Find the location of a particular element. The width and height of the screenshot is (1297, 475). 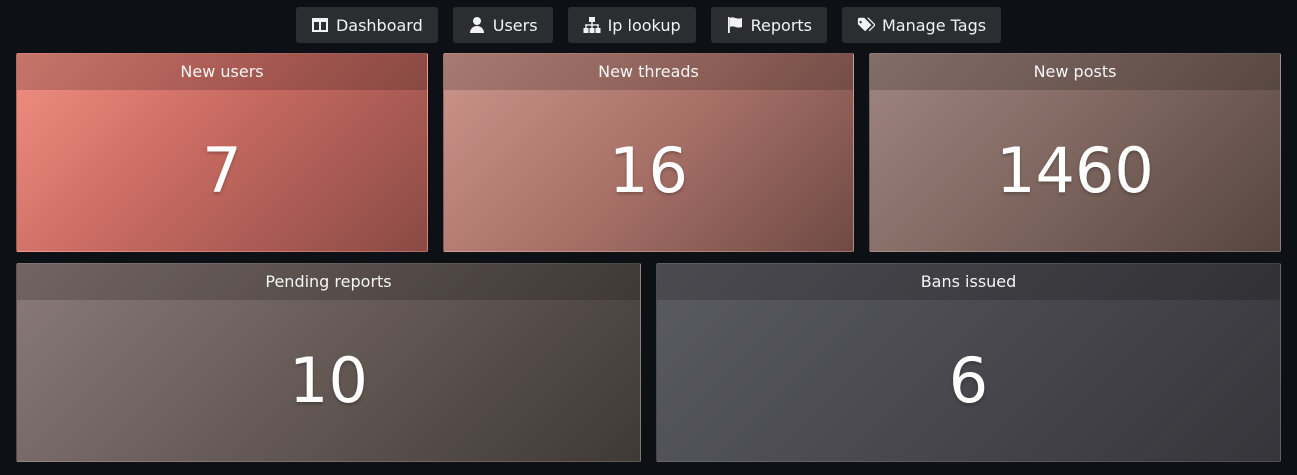

nav-reports-button: Reports is located at coordinates (768, 25).